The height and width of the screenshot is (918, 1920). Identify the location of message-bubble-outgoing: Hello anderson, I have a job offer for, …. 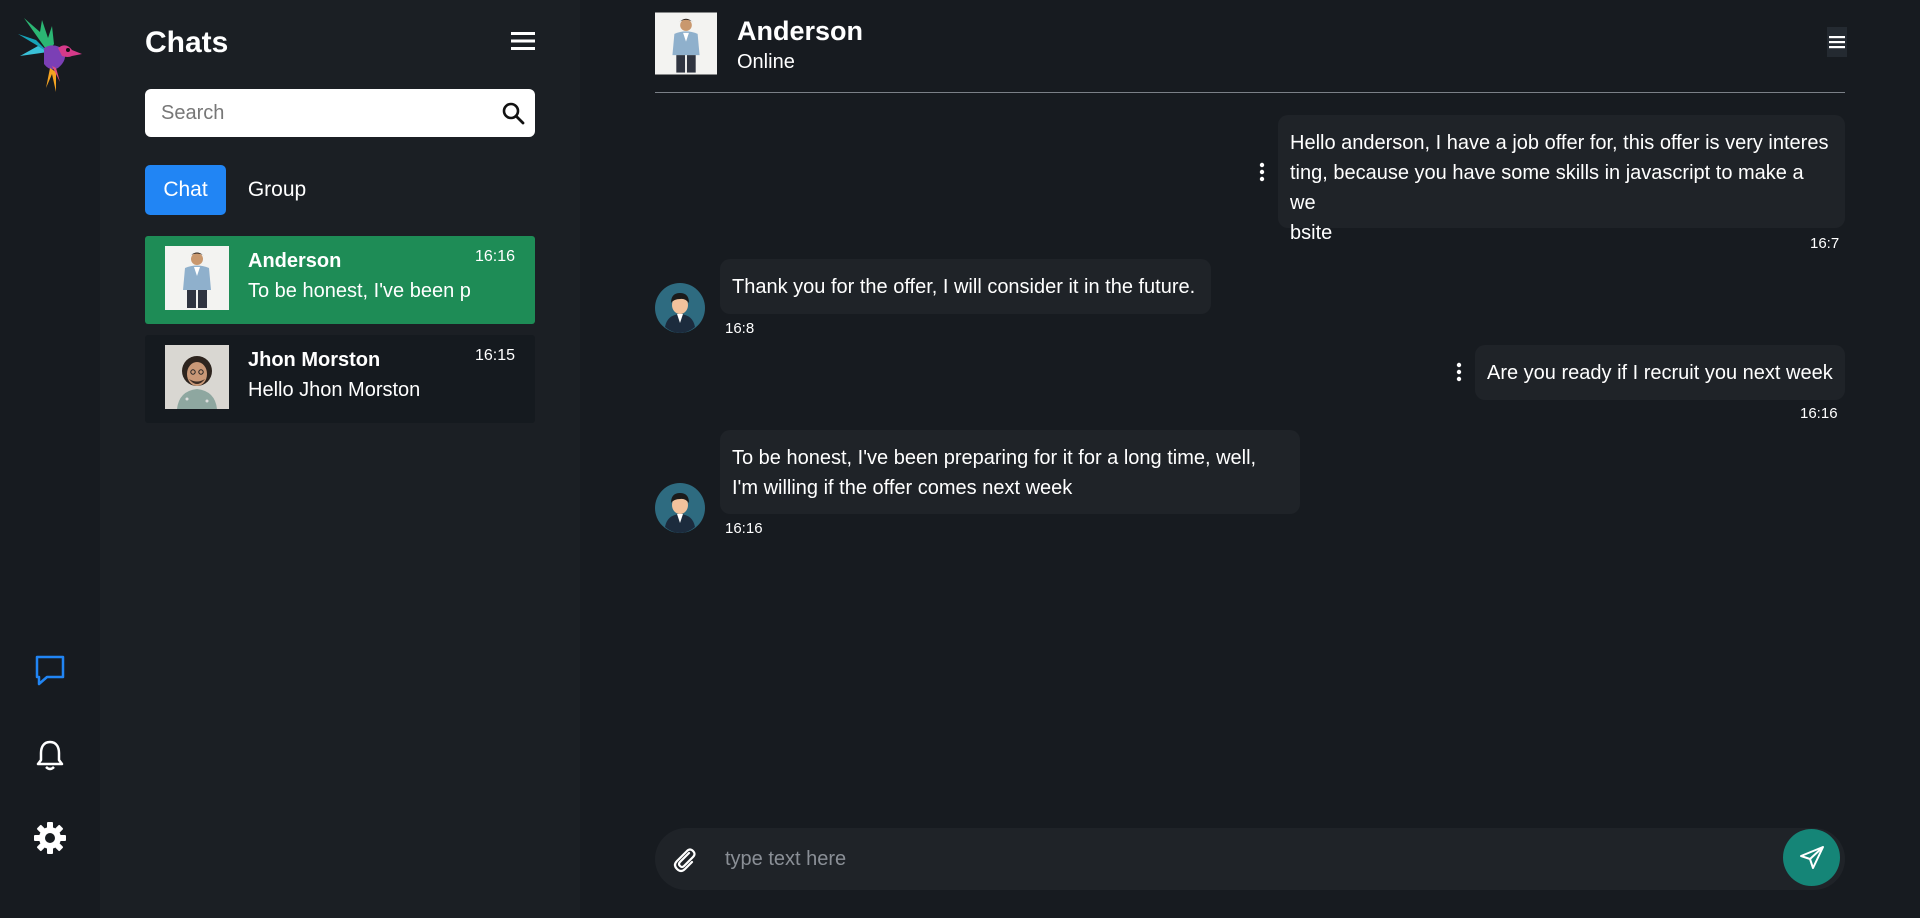
(1561, 179).